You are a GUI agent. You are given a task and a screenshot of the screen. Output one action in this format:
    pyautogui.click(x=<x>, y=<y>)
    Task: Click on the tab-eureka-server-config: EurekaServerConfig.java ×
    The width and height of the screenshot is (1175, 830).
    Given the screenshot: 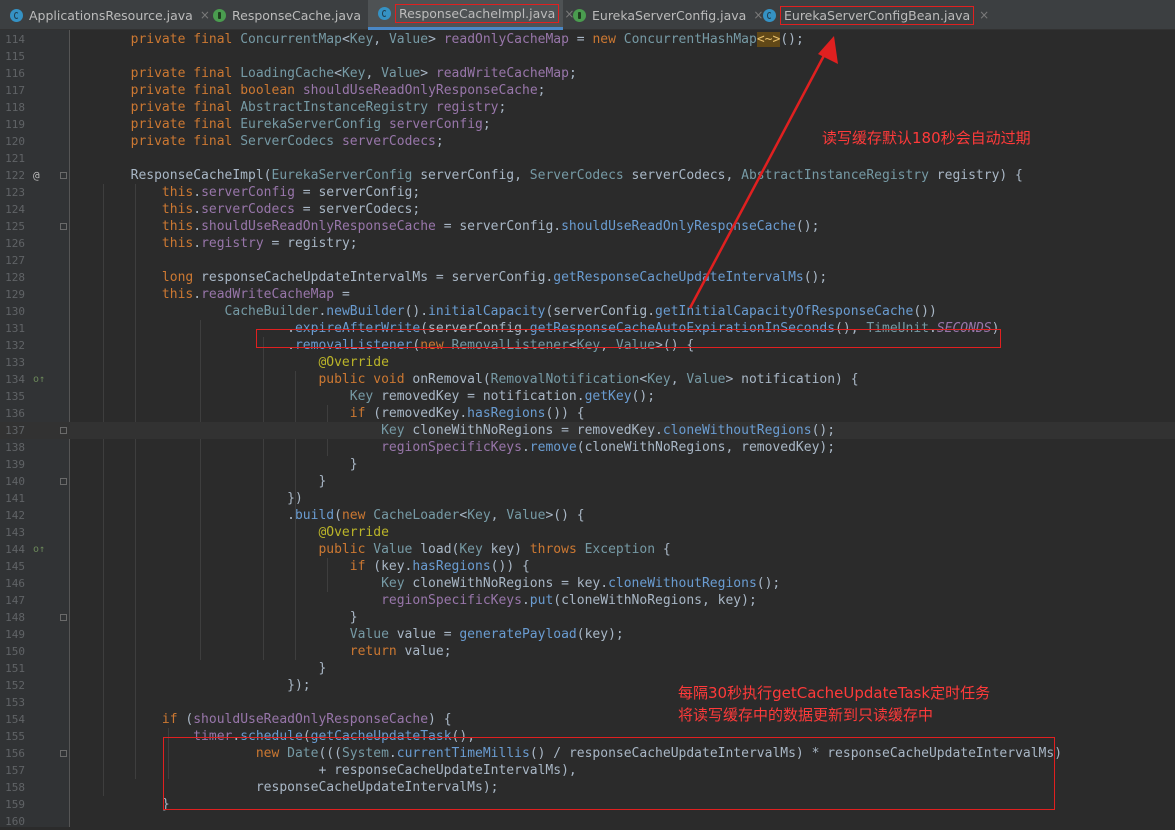 What is the action you would take?
    pyautogui.click(x=663, y=15)
    